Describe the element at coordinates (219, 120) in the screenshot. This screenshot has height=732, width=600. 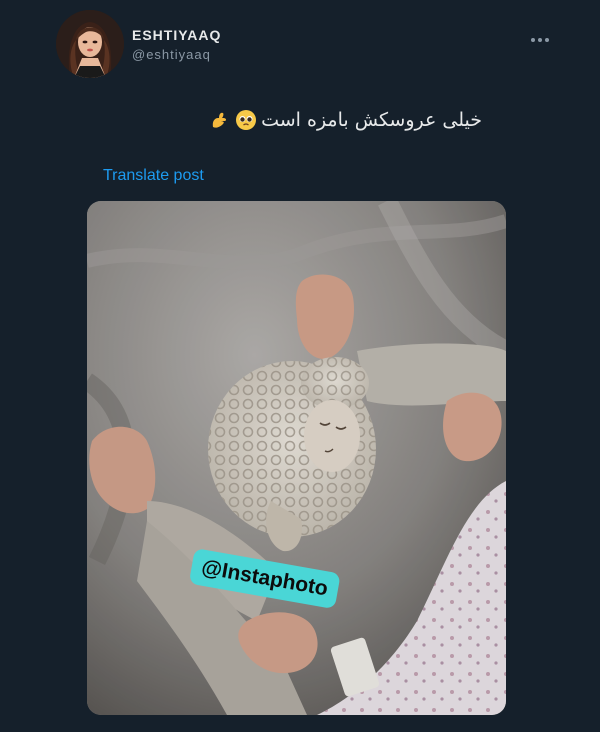
I see `pinching-hand-emoji` at that location.